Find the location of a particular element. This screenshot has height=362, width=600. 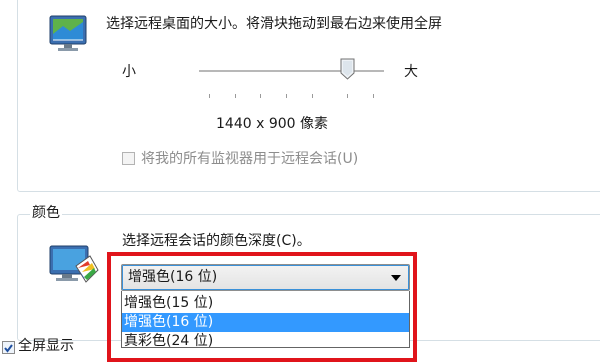

size-slider-track is located at coordinates (291, 71).